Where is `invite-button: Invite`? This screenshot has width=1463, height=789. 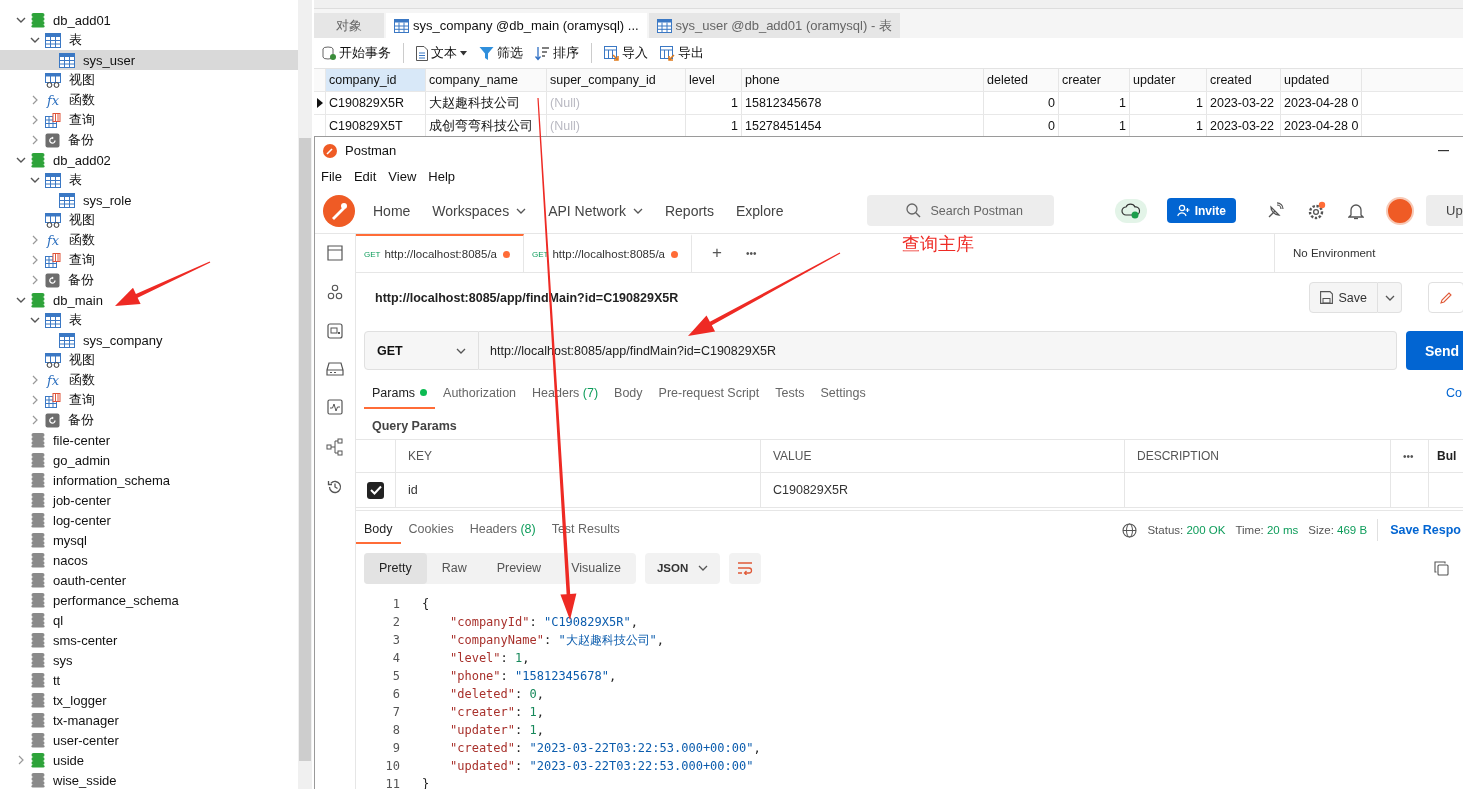 invite-button: Invite is located at coordinates (1201, 210).